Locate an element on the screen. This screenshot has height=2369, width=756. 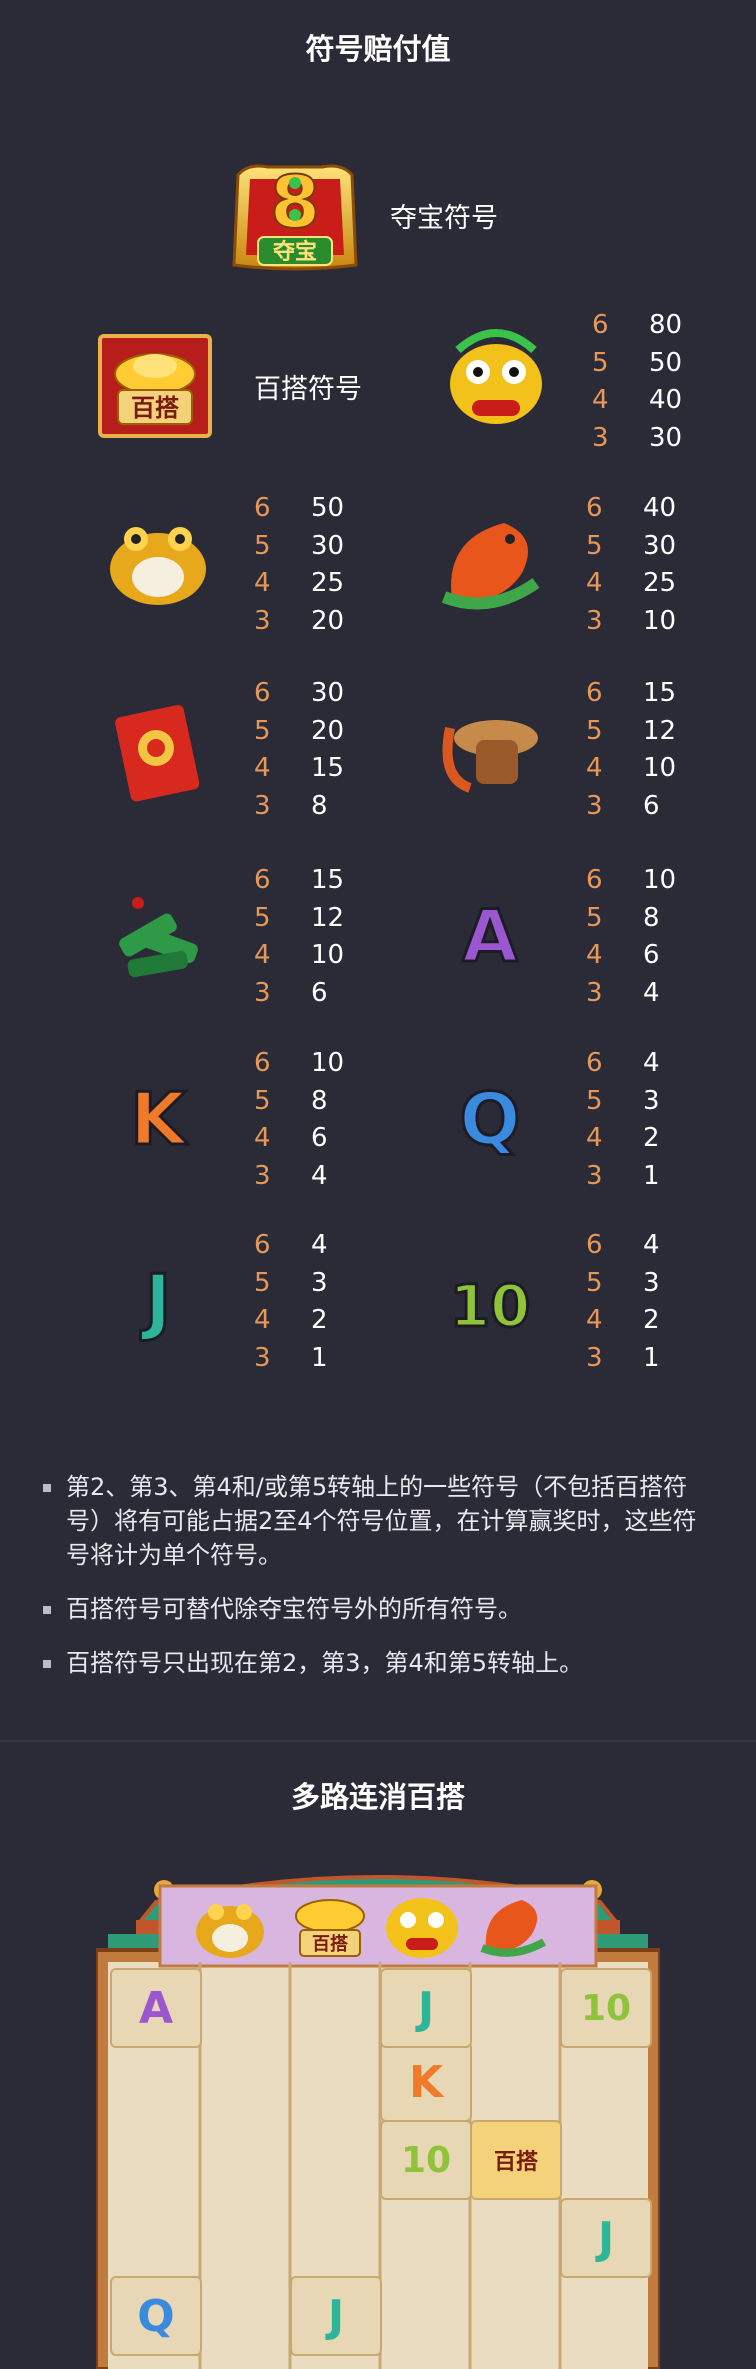
paytable: 6 50 5 30 4 25 3 20 is located at coordinates (324, 565).